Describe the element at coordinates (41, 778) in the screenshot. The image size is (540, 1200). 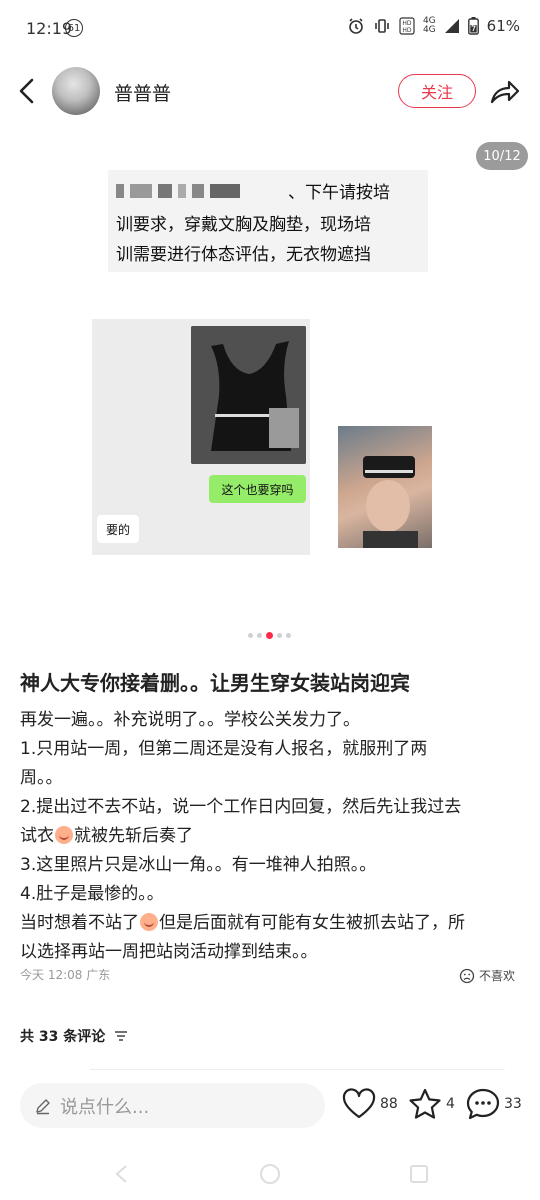
I see `post-line: 周。。` at that location.